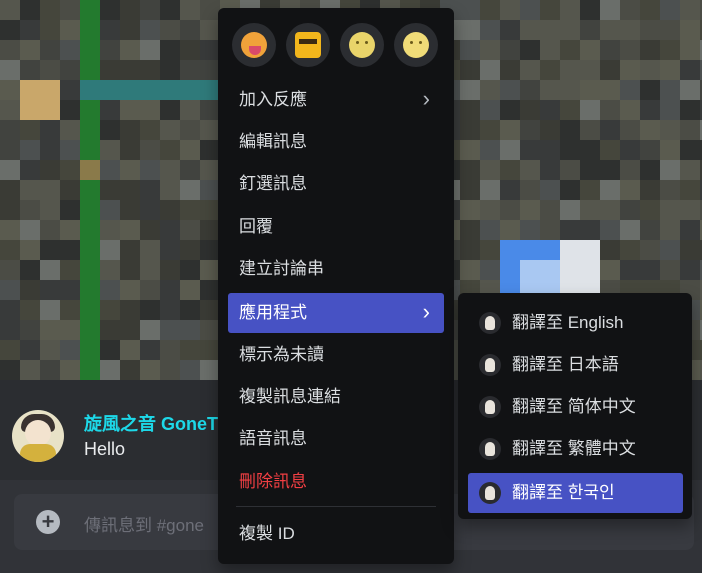  I want to click on submenu-item-translate-english: 翻譯至 English, so click(575, 323).